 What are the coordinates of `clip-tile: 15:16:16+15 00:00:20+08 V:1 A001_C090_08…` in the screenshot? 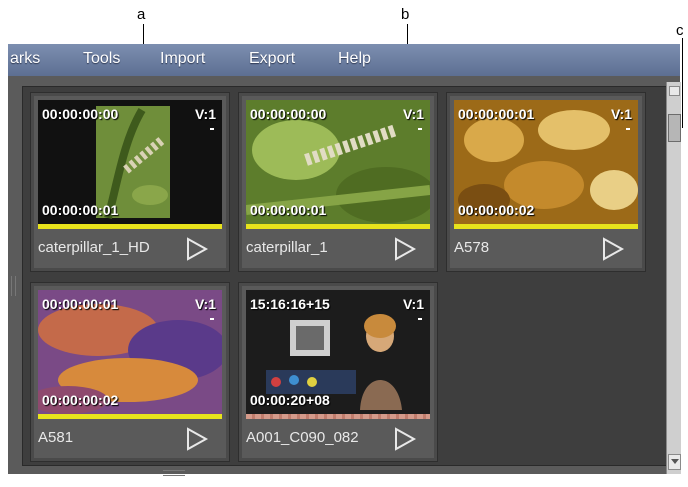 It's located at (338, 372).